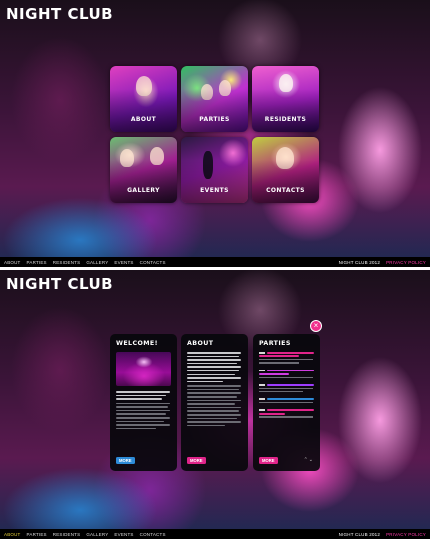 This screenshot has width=430, height=539. What do you see at coordinates (309, 460) in the screenshot?
I see `scroll-arrows-icon: ⌃⌄` at bounding box center [309, 460].